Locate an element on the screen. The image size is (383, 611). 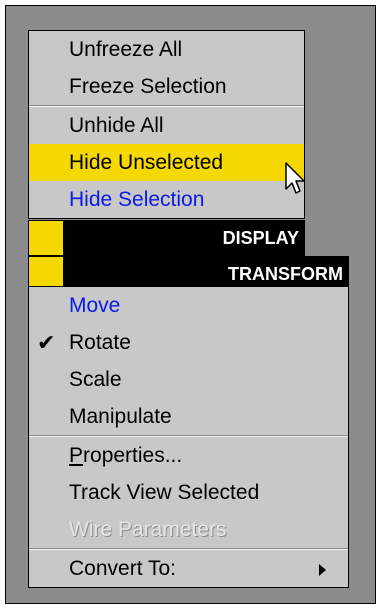
quad-label-text: DISPLAY is located at coordinates (260, 238).